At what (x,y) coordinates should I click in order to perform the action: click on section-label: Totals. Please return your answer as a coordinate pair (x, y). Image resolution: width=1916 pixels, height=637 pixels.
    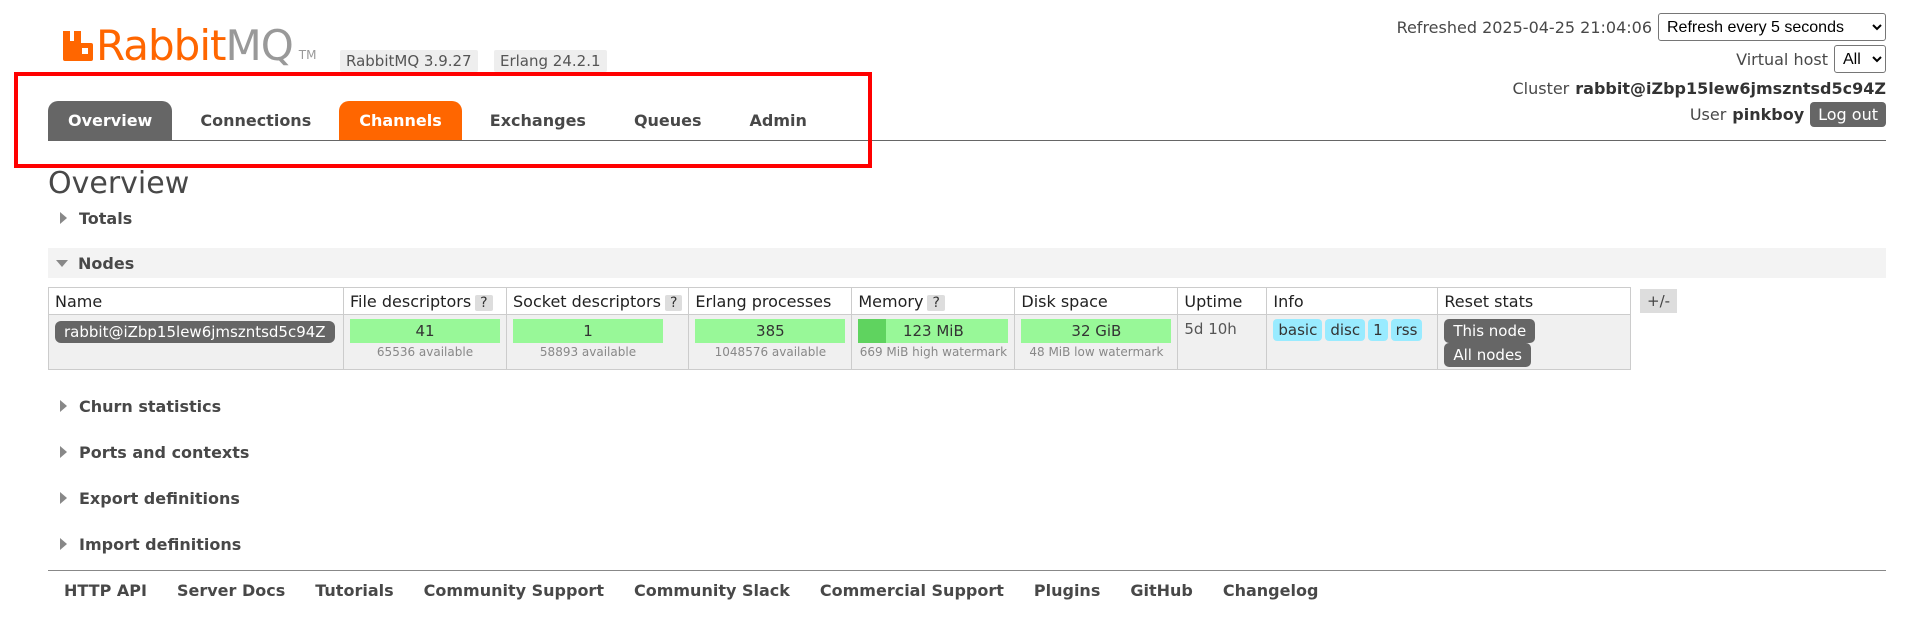
    Looking at the image, I should click on (106, 218).